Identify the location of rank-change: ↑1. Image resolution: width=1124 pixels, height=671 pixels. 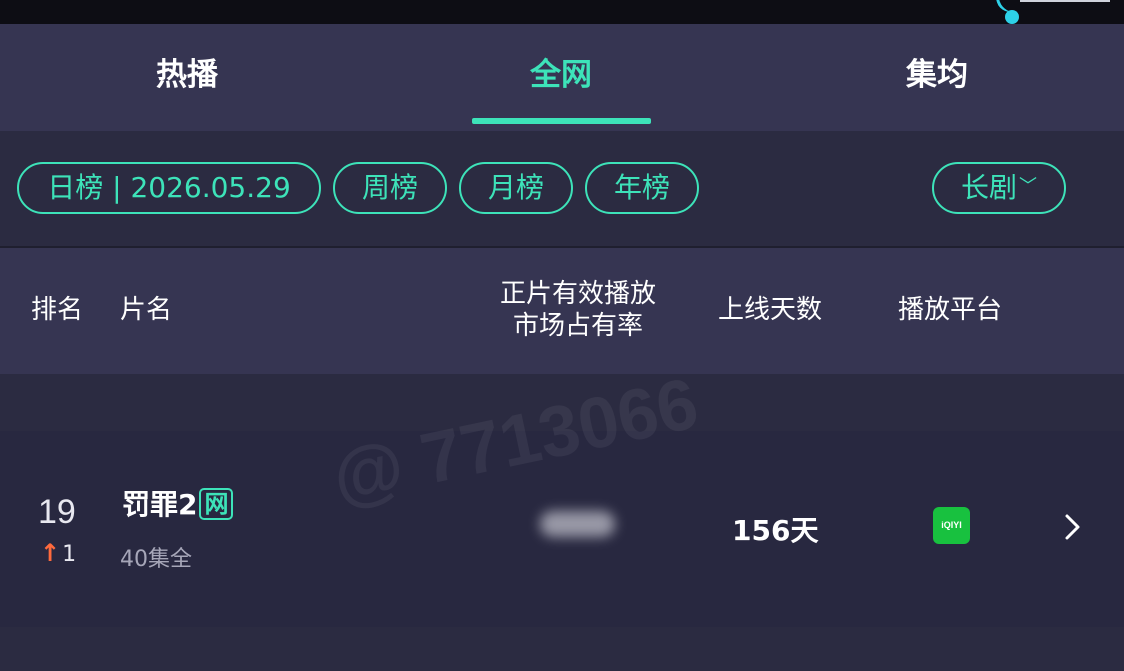
(58, 553).